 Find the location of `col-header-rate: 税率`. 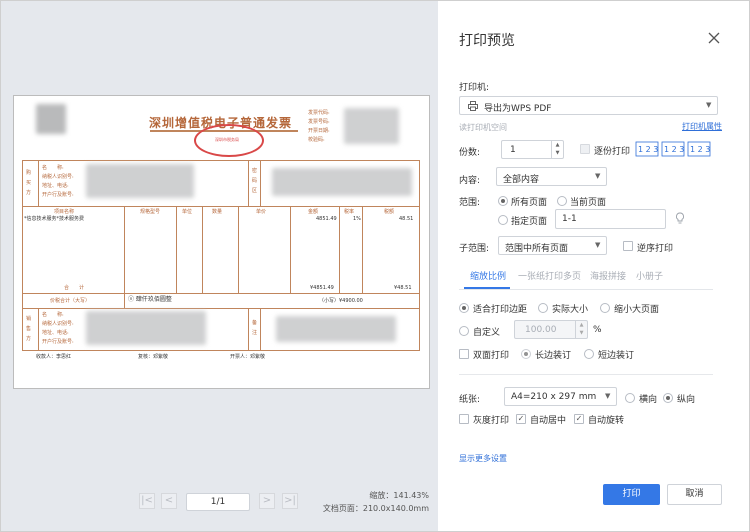

col-header-rate: 税率 is located at coordinates (349, 212).